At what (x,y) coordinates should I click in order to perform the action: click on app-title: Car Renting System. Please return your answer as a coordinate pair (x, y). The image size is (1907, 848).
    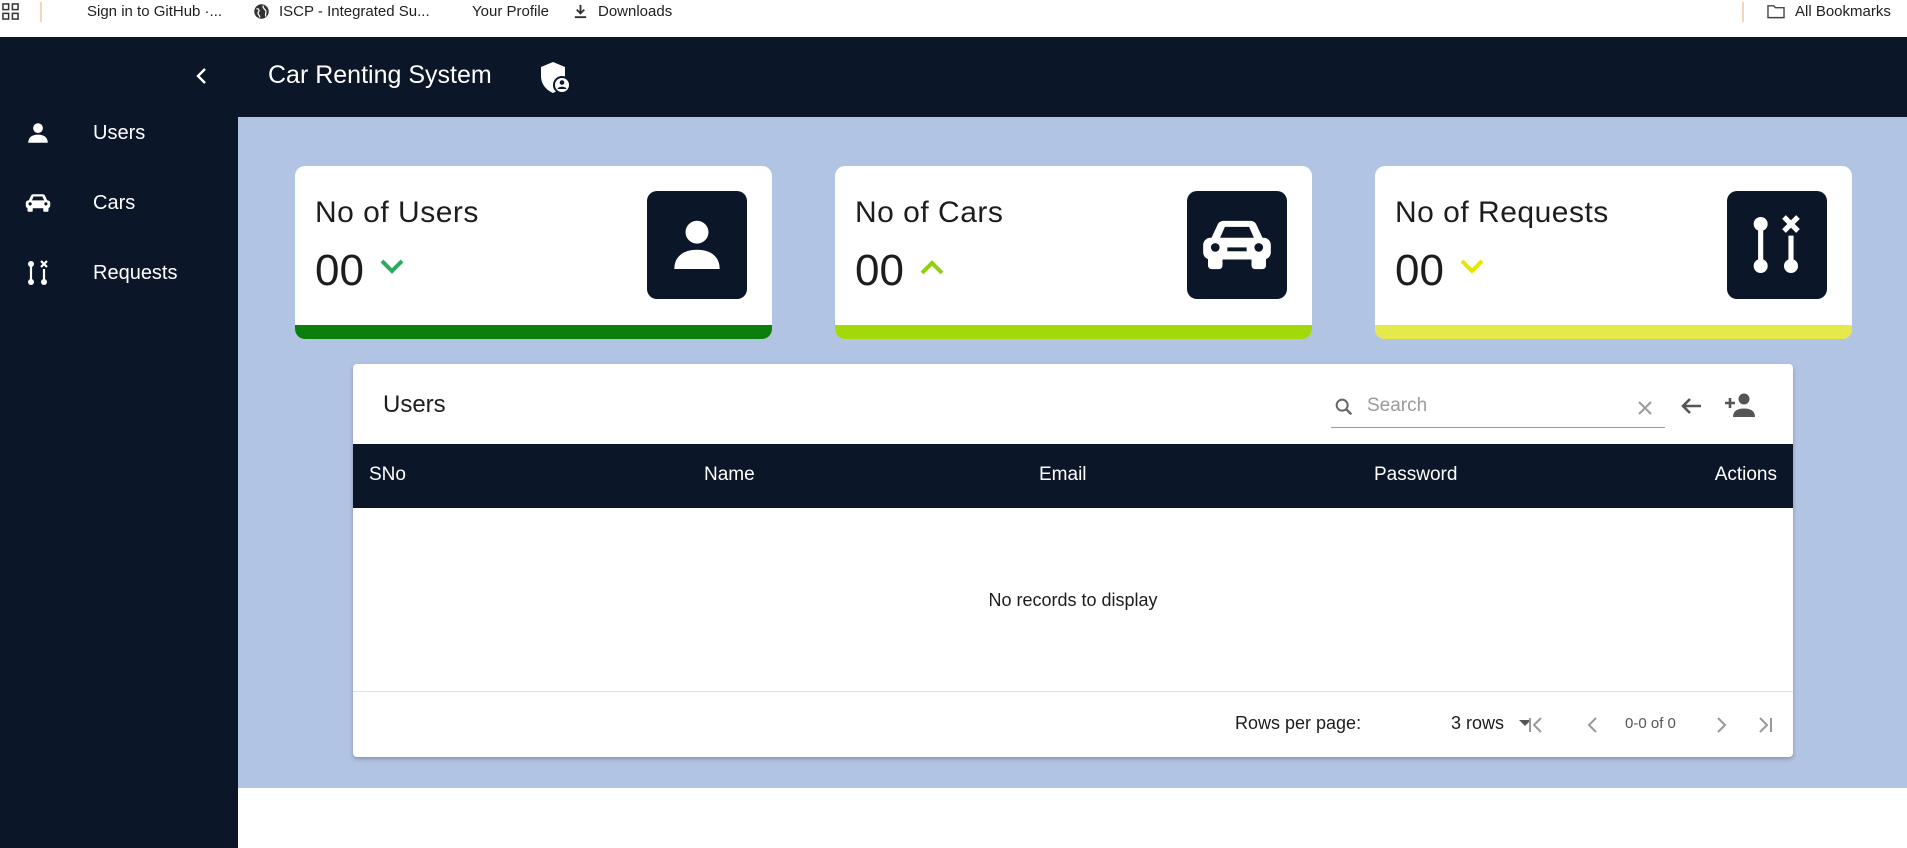
    Looking at the image, I should click on (380, 75).